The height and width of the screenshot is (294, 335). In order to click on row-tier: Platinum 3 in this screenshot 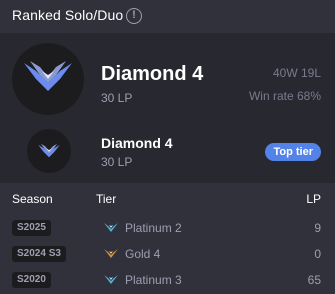, I will do `click(153, 280)`.